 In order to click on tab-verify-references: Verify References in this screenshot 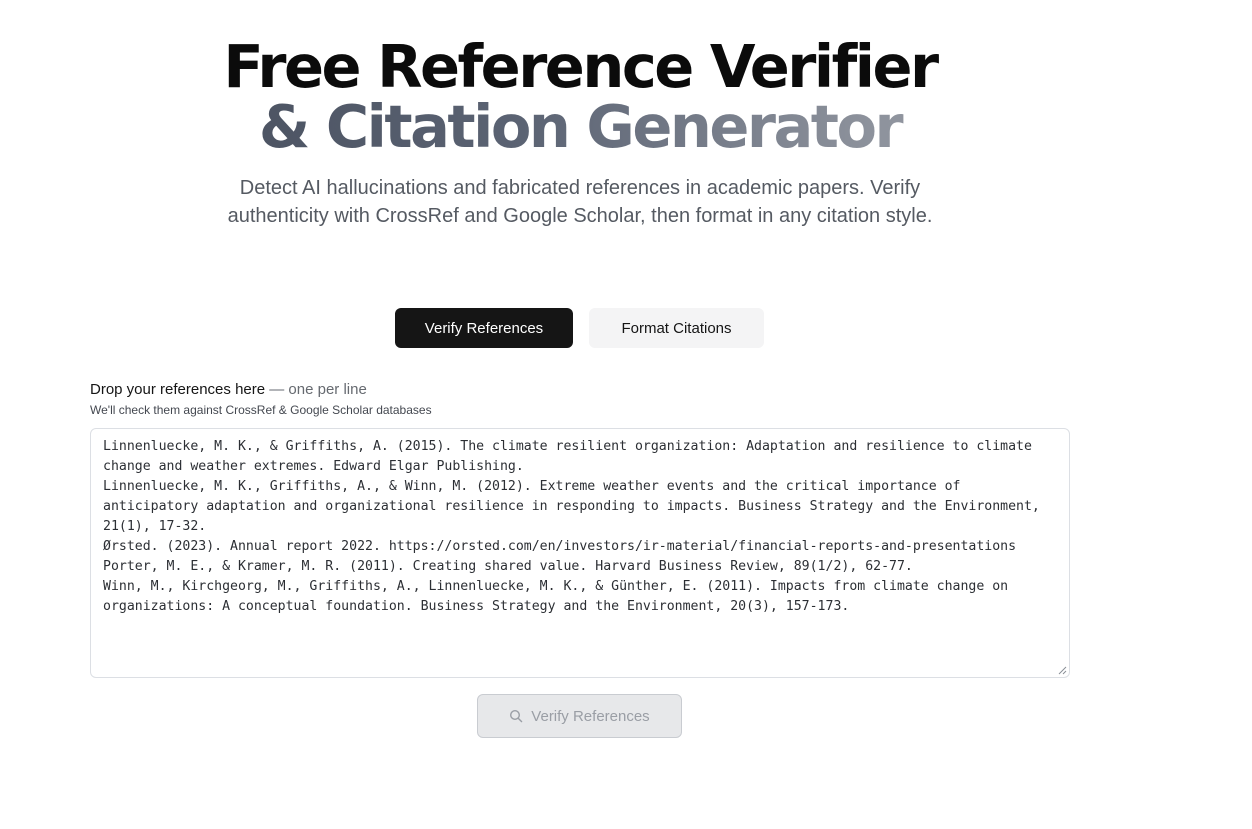, I will do `click(484, 328)`.